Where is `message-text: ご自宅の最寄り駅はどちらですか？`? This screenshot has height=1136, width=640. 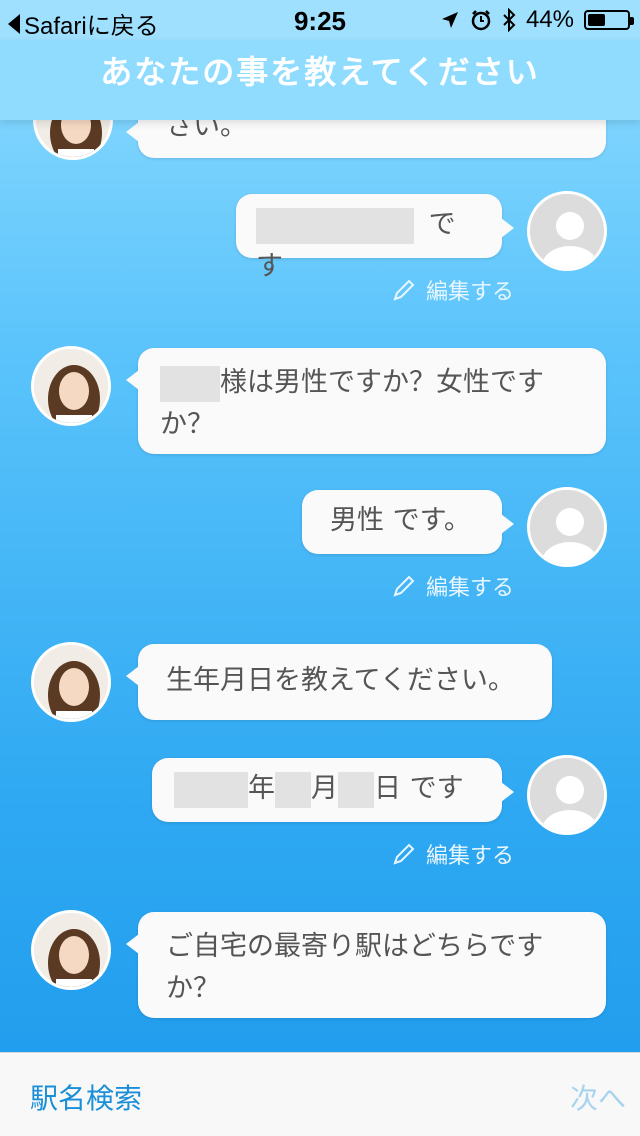 message-text: ご自宅の最寄り駅はどちらですか？ is located at coordinates (355, 967).